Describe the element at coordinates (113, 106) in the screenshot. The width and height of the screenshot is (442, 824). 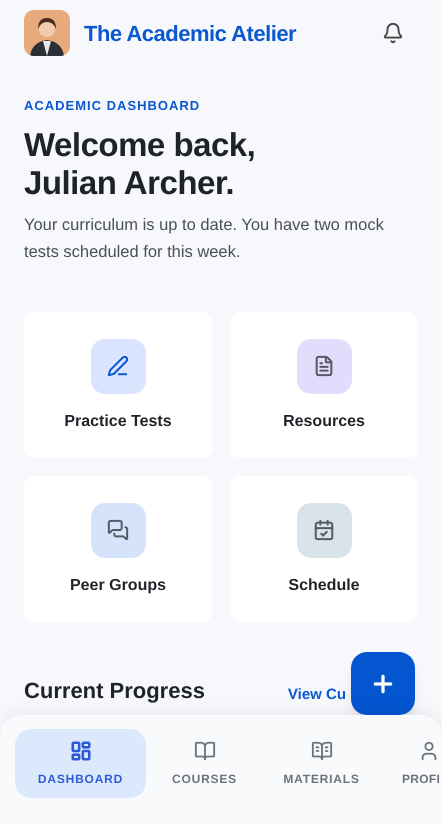
I see `section-label: ACADEMIC DASHBOARD` at that location.